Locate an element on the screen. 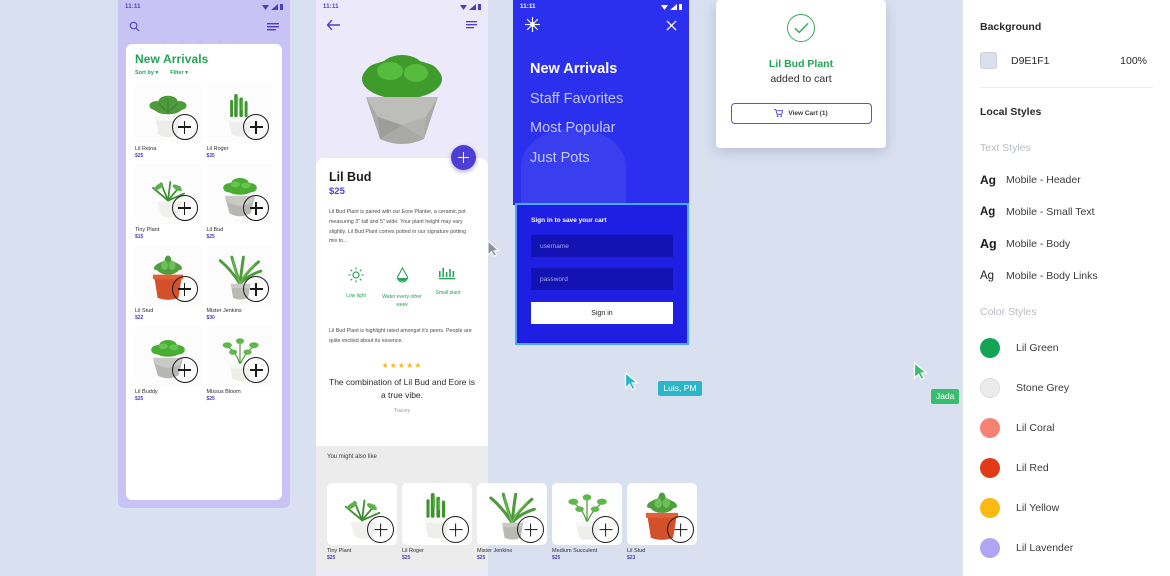  sign-in-button: Sign in is located at coordinates (602, 313).